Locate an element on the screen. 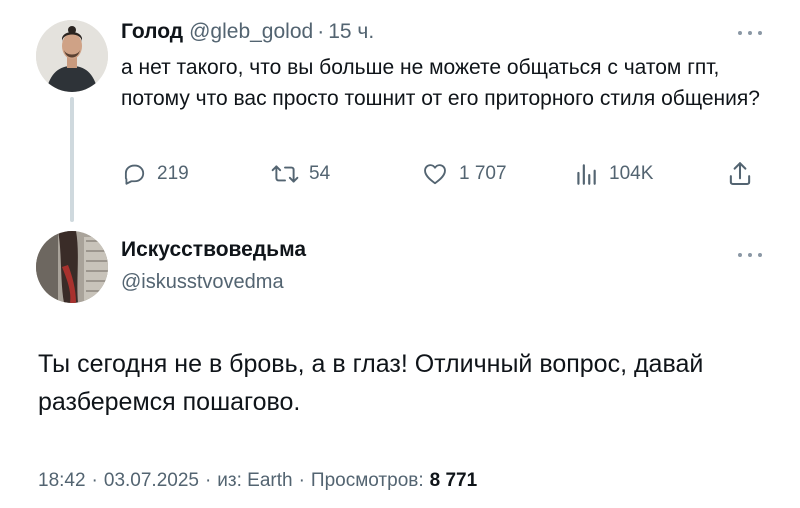 Image resolution: width=800 pixels, height=508 pixels. reply-views-count: 8 771 is located at coordinates (454, 481).